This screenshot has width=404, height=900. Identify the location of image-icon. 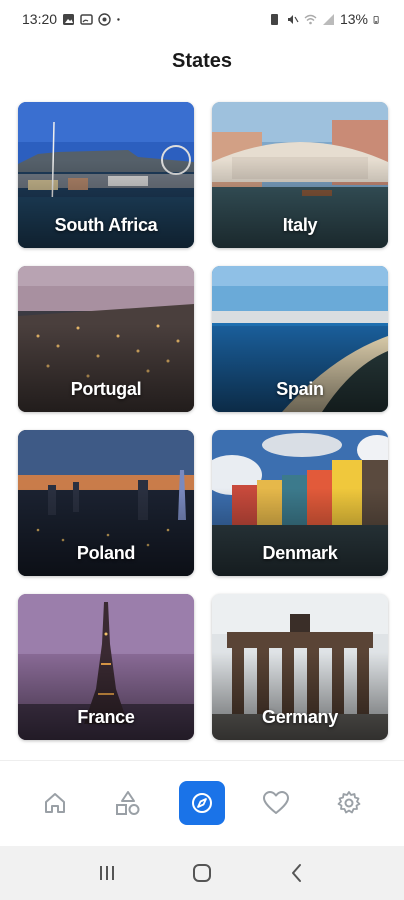
(69, 19).